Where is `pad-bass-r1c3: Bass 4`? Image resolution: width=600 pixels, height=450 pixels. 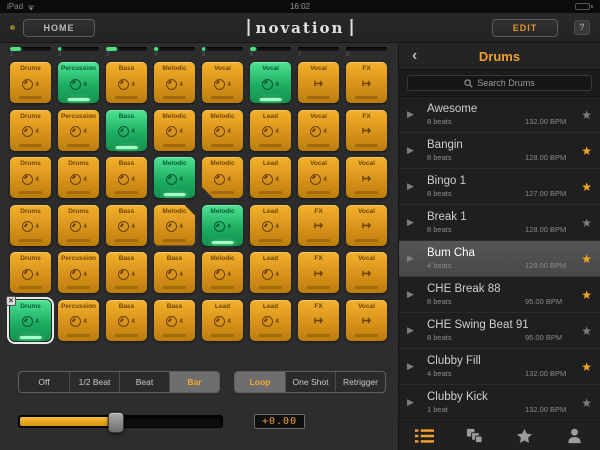
pad-bass-r1c3: Bass 4 is located at coordinates (126, 82).